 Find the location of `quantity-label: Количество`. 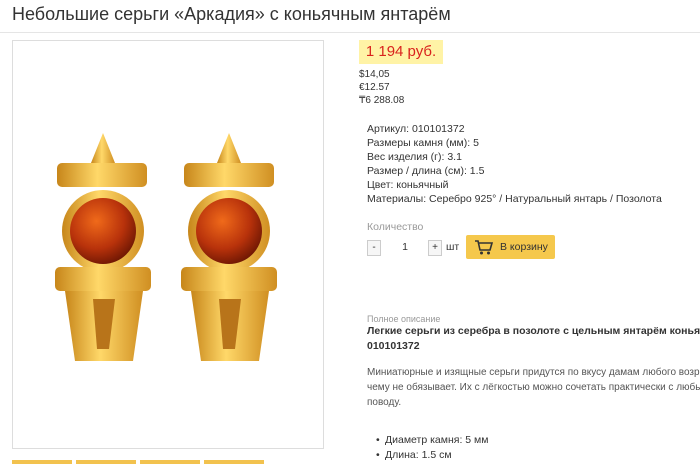

quantity-label: Количество is located at coordinates (395, 227).